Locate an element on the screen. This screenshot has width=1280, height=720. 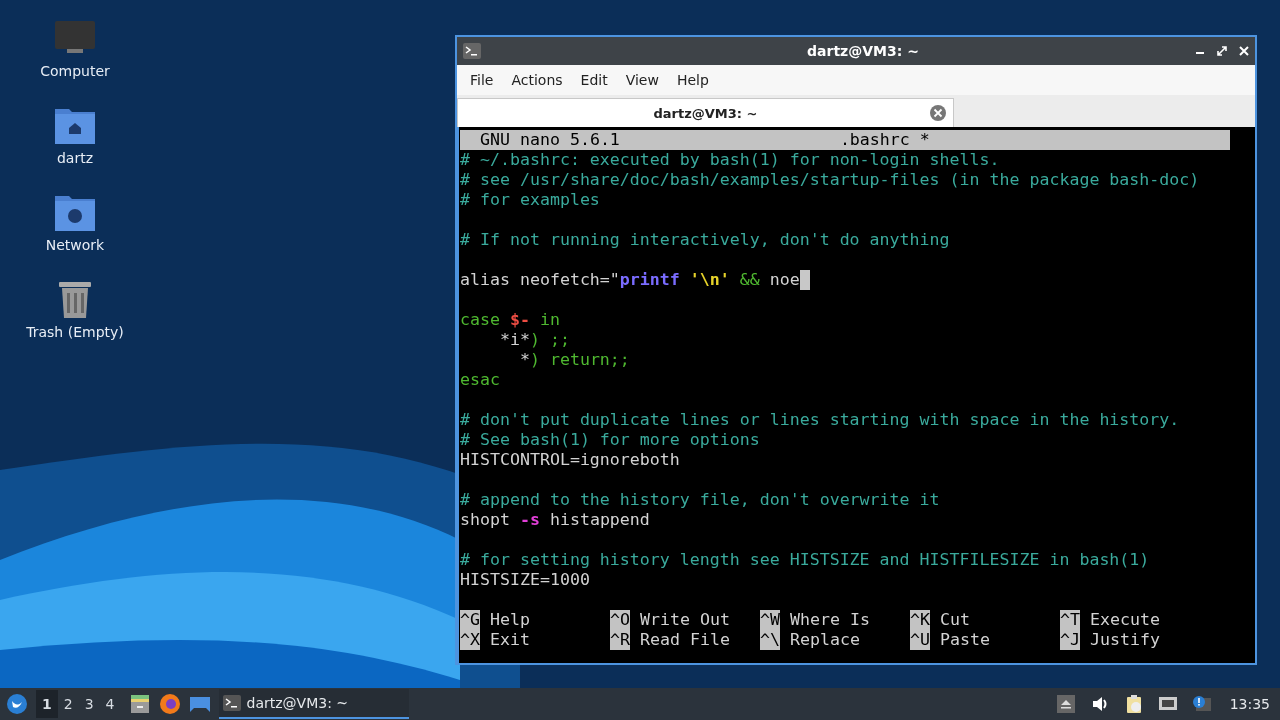
workspace-button: 2 is located at coordinates (68, 704).